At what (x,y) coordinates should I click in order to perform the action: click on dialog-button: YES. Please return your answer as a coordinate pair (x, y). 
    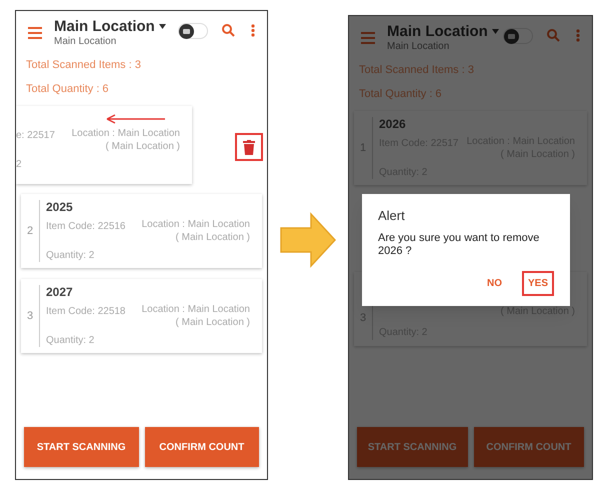
    Looking at the image, I should click on (538, 283).